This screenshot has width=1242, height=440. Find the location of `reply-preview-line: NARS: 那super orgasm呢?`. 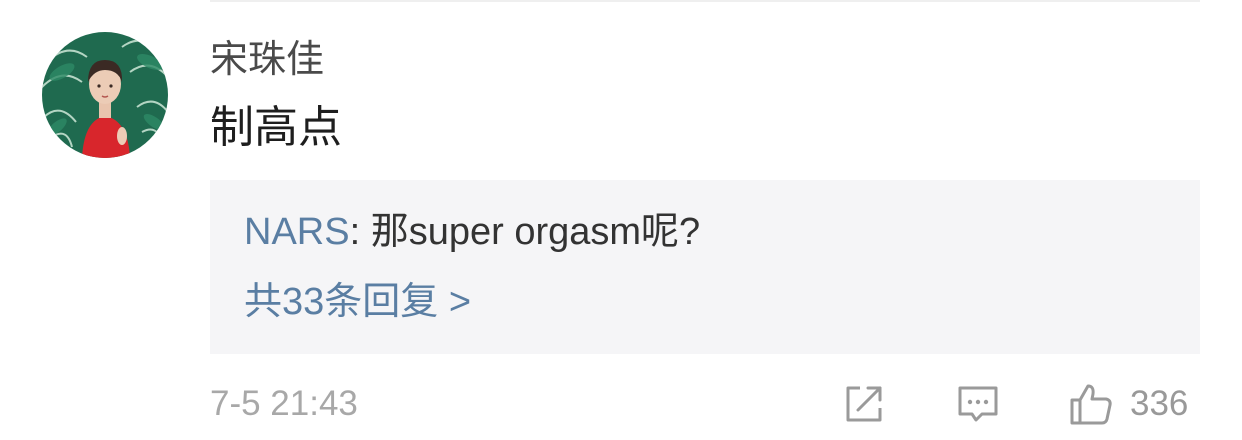

reply-preview-line: NARS: 那super orgasm呢? is located at coordinates (472, 232).